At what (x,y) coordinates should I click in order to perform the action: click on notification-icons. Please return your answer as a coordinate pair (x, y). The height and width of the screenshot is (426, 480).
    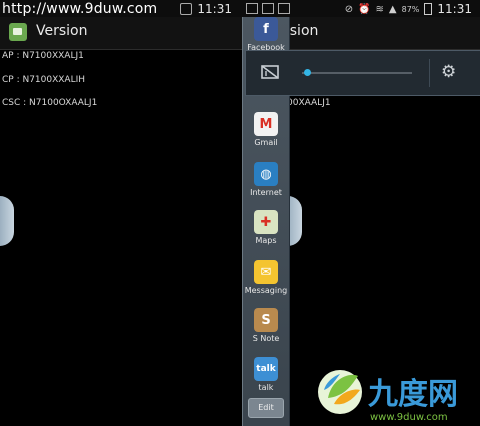
    Looking at the image, I should click on (268, 8).